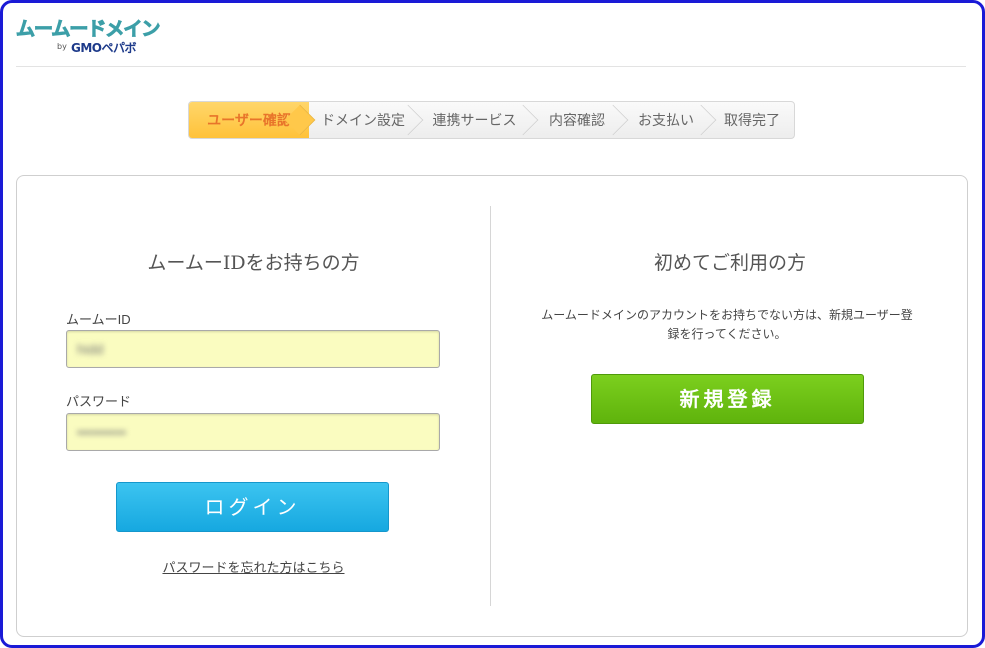 This screenshot has width=985, height=648. I want to click on password-input: ••••••••••, so click(253, 432).